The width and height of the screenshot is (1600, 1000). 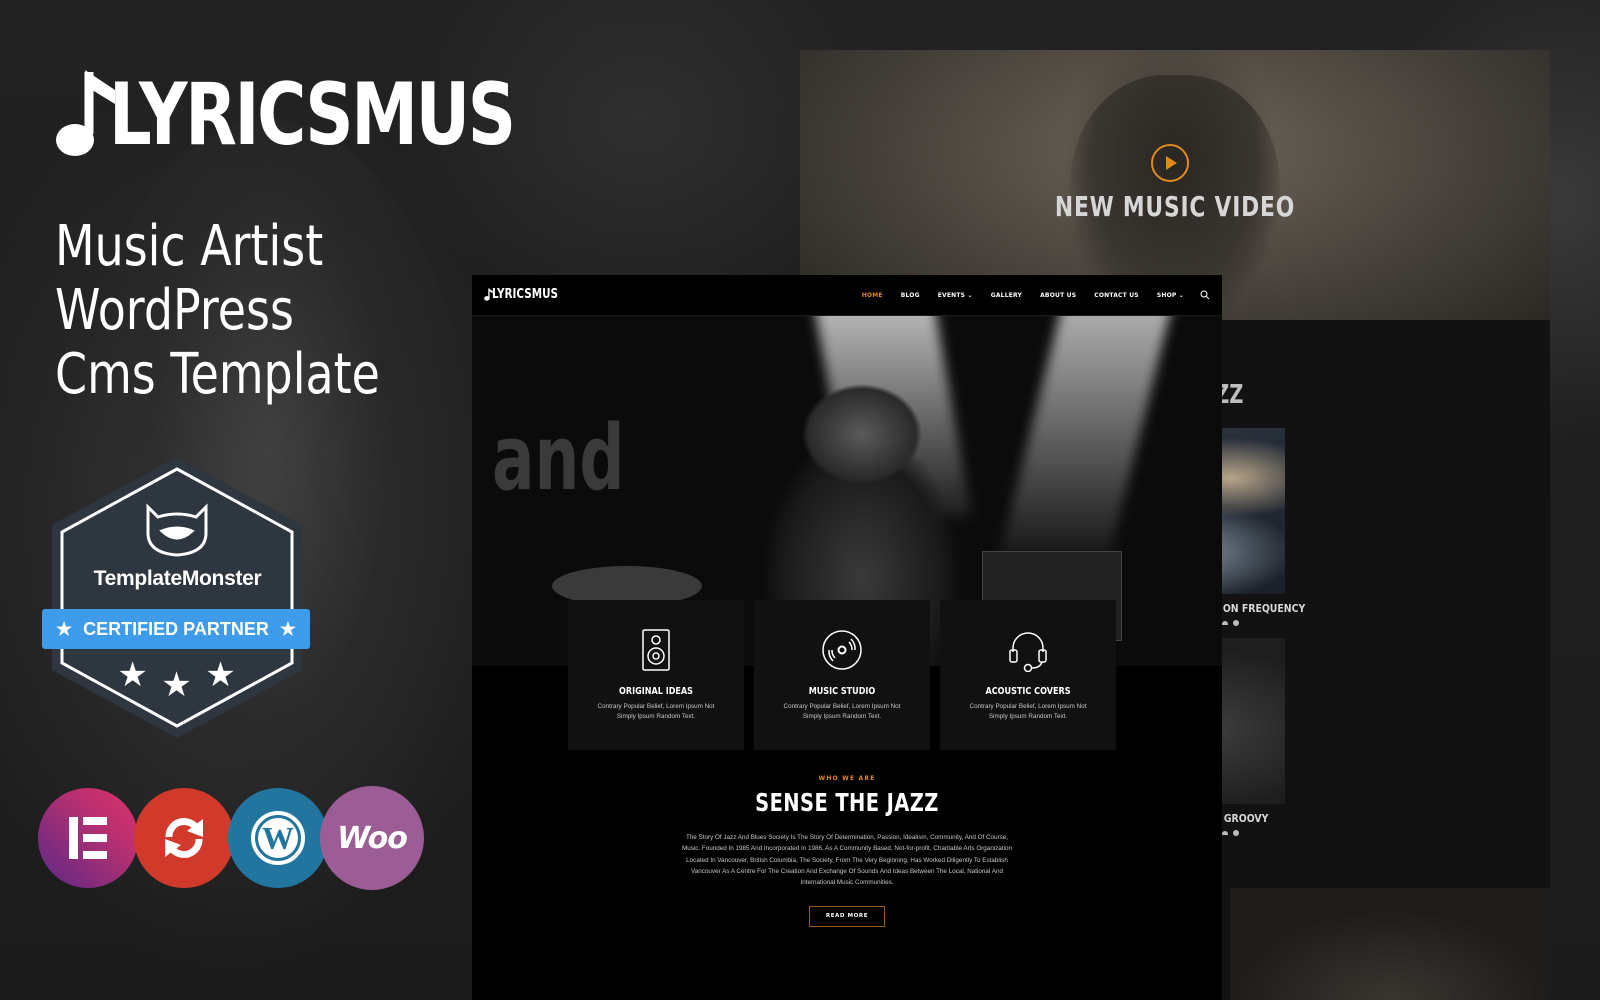 What do you see at coordinates (1170, 163) in the screenshot?
I see `play-video-button` at bounding box center [1170, 163].